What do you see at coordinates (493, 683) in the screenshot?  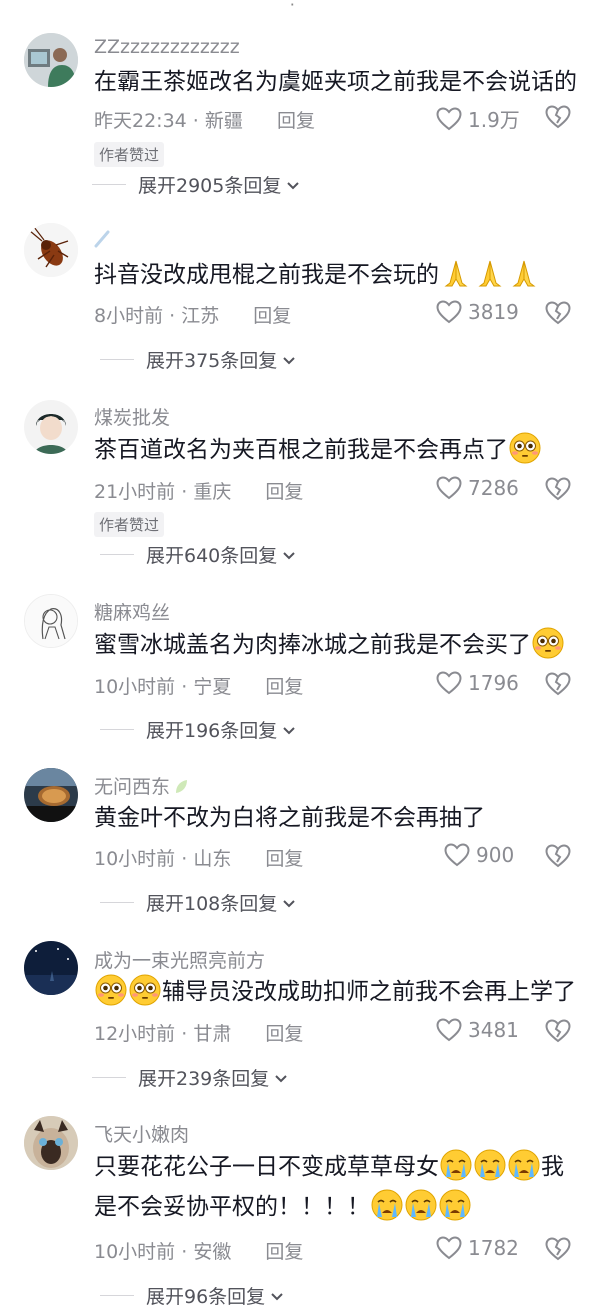 I see `like-count: 1796` at bounding box center [493, 683].